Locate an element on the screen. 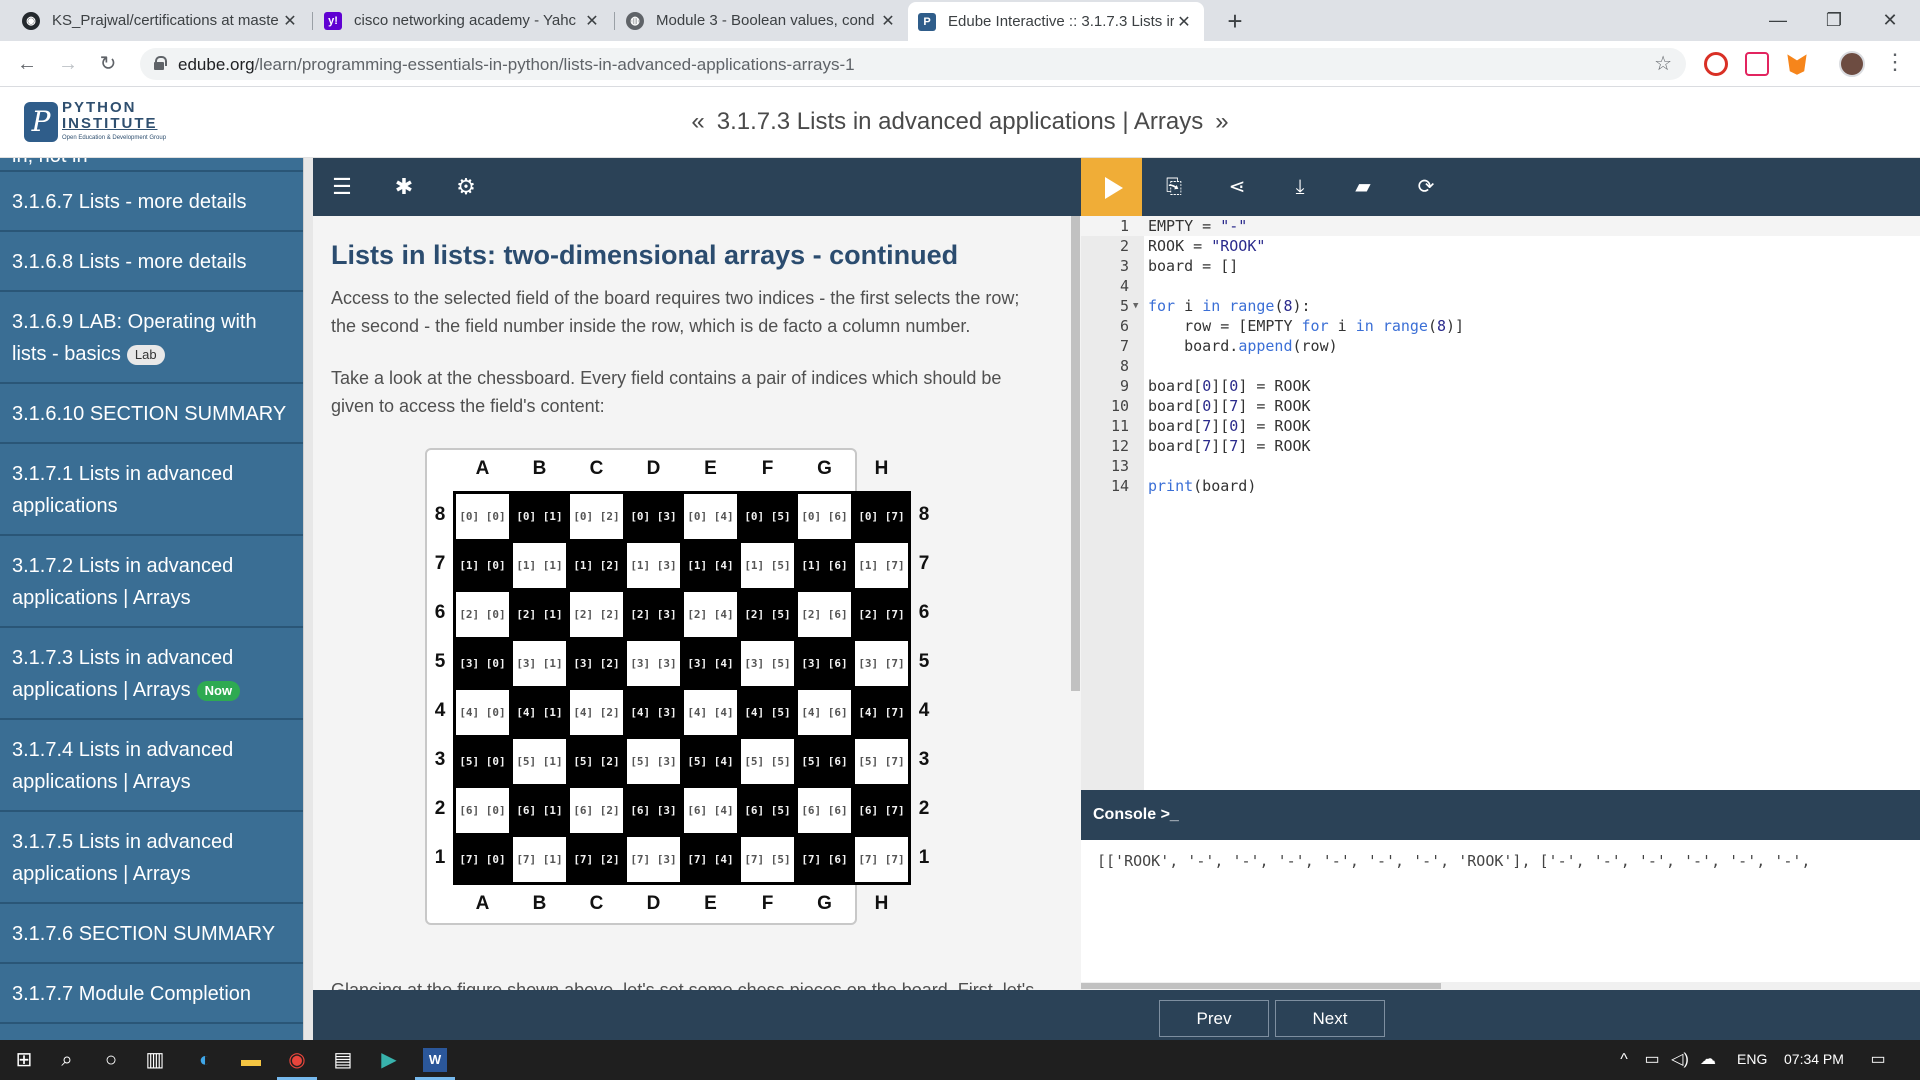  code-line: 8 is located at coordinates (1500, 366).